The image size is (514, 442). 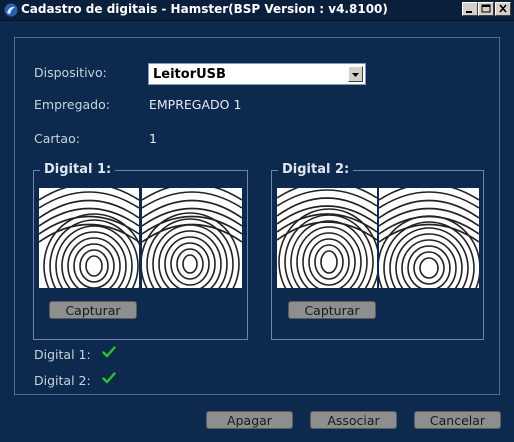 What do you see at coordinates (257, 74) in the screenshot?
I see `device-select: LeitorUSB` at bounding box center [257, 74].